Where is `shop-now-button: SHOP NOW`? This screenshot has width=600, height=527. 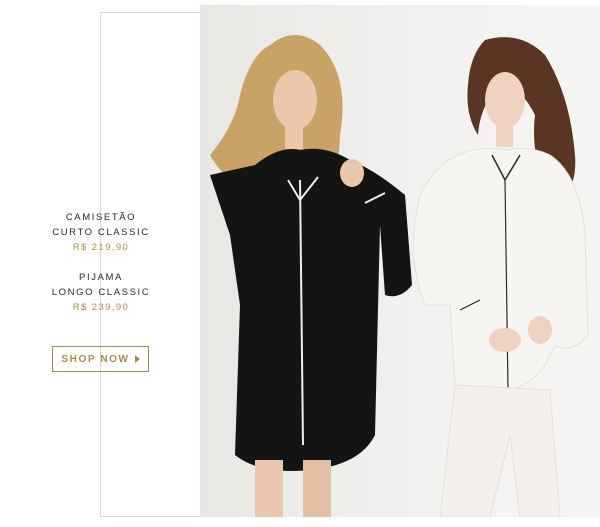 shop-now-button: SHOP NOW is located at coordinates (100, 359).